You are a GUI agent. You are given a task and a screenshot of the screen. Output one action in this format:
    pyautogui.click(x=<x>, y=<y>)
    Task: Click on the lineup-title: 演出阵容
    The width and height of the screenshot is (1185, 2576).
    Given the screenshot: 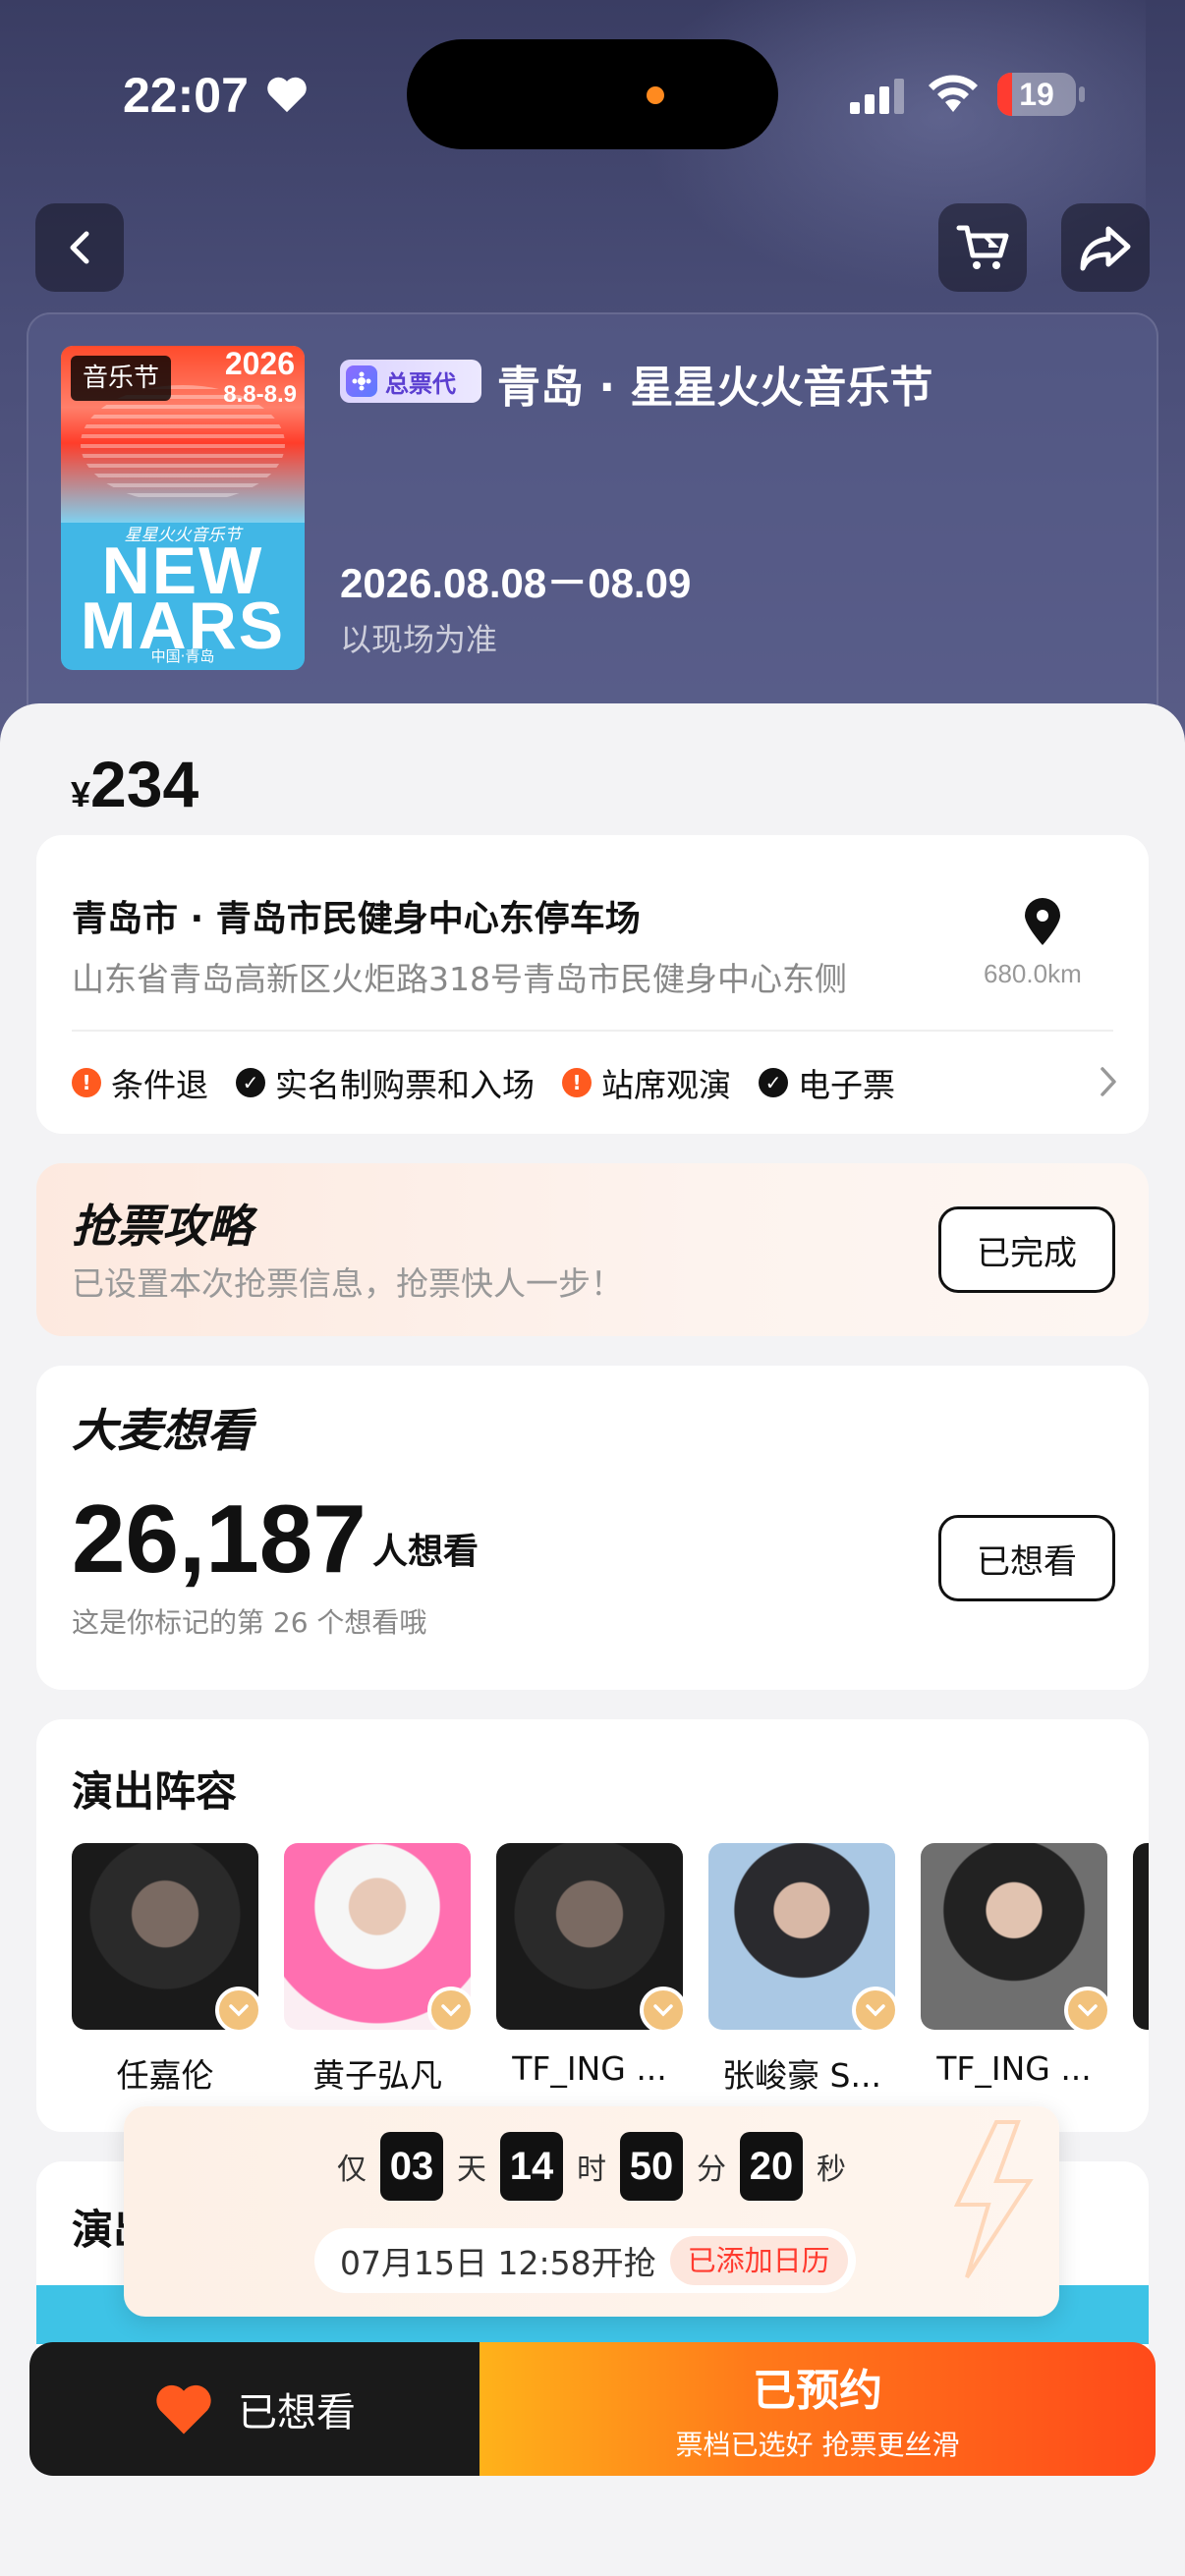 What is the action you would take?
    pyautogui.click(x=155, y=1791)
    